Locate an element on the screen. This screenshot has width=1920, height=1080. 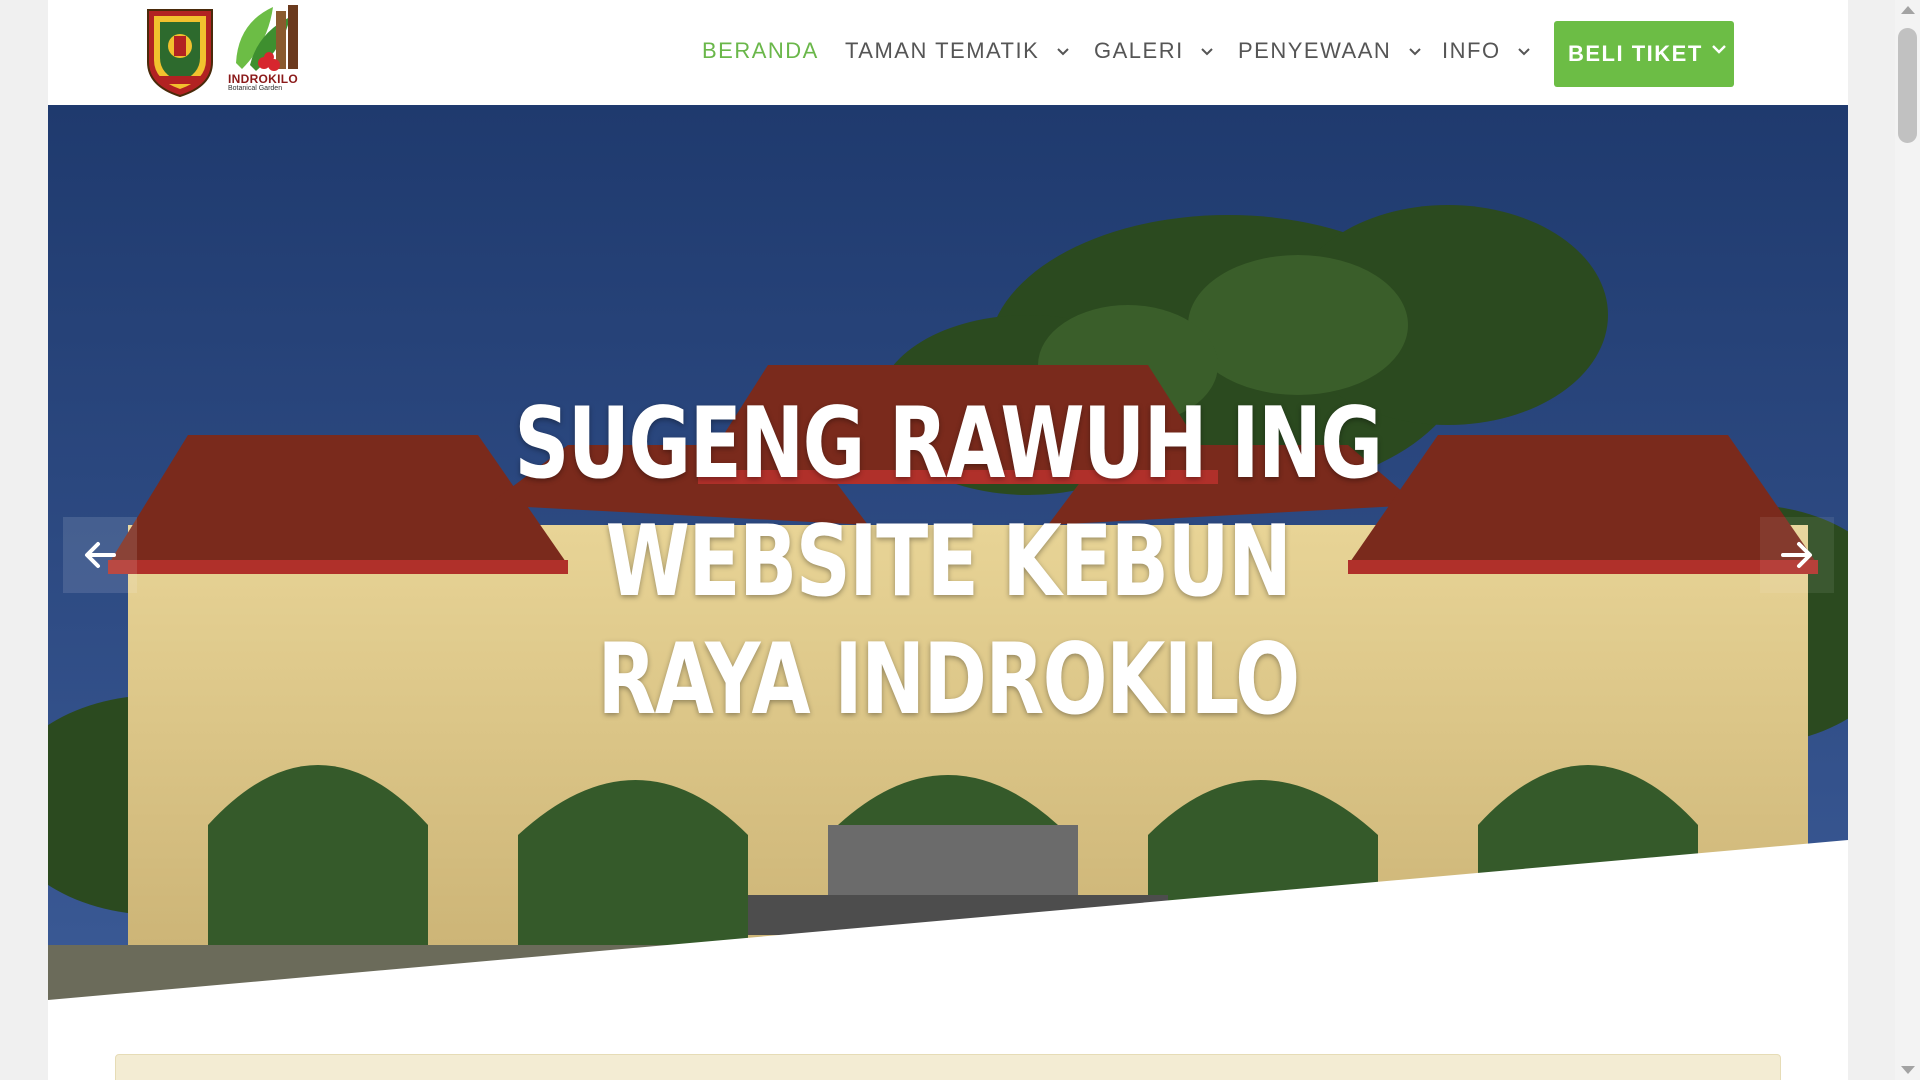
slider-next-button is located at coordinates (1797, 555).